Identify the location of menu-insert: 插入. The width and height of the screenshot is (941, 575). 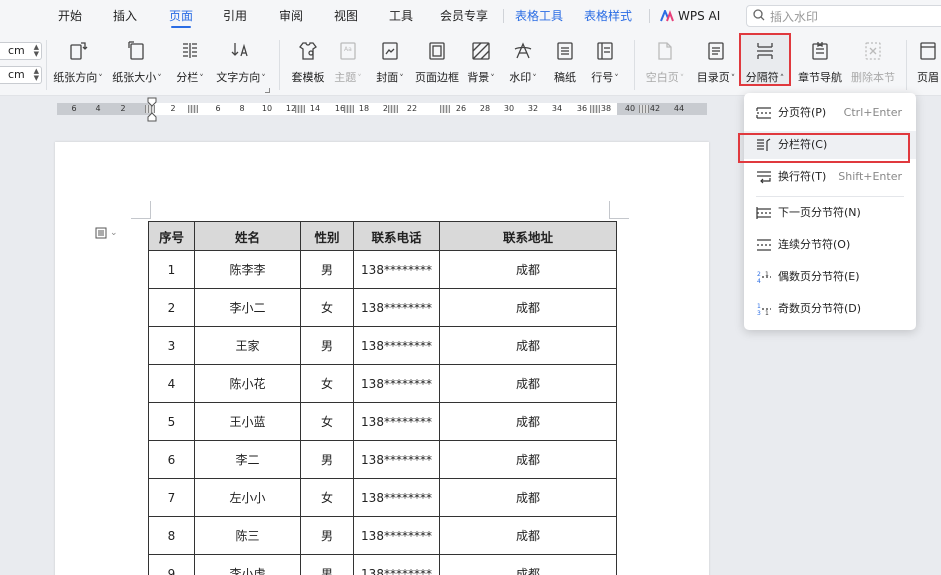
(125, 16).